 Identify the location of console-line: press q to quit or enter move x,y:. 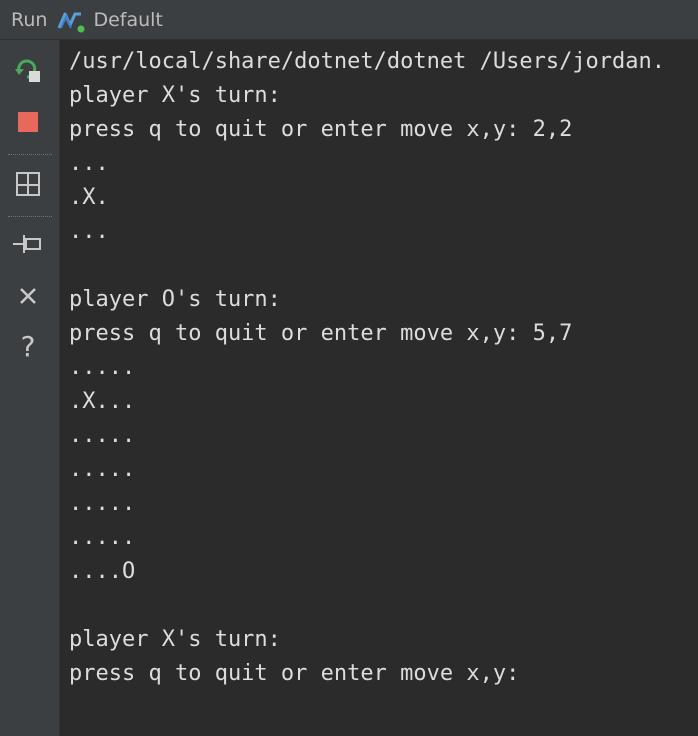
(294, 673).